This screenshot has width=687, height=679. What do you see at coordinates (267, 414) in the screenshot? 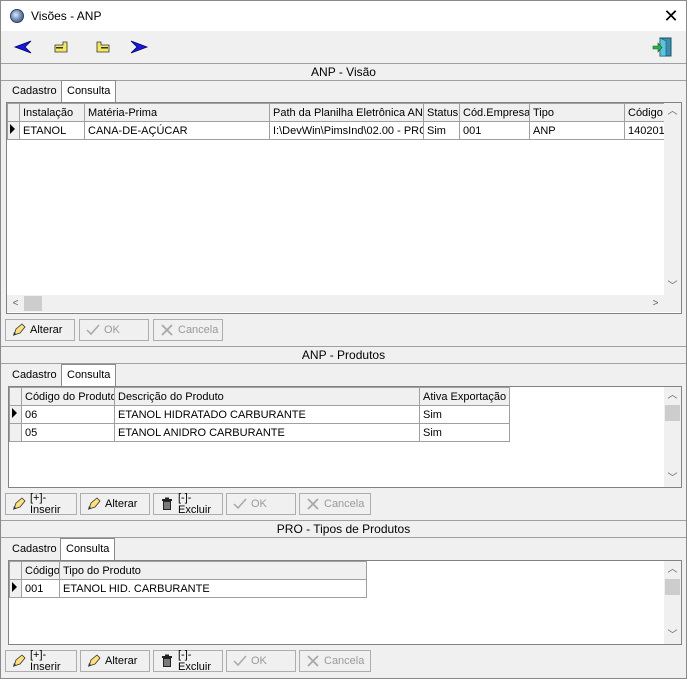
I see `table-cell: ETANOL HIDRATADO CARBURANTE` at bounding box center [267, 414].